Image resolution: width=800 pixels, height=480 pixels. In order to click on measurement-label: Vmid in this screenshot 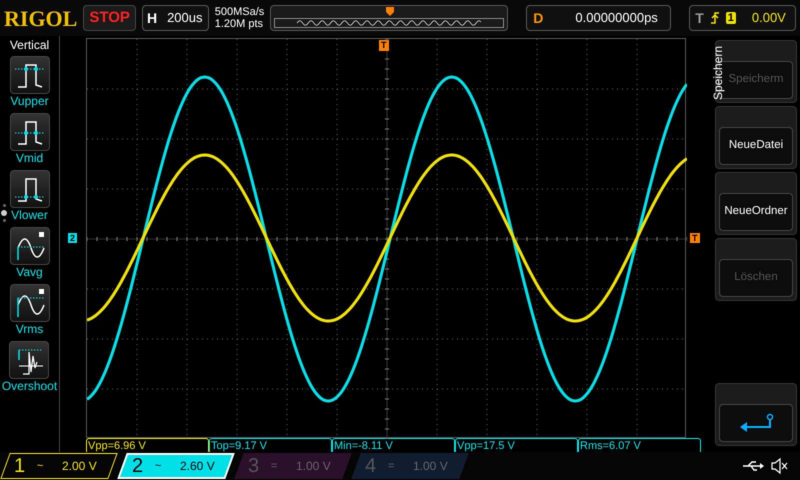, I will do `click(30, 158)`.